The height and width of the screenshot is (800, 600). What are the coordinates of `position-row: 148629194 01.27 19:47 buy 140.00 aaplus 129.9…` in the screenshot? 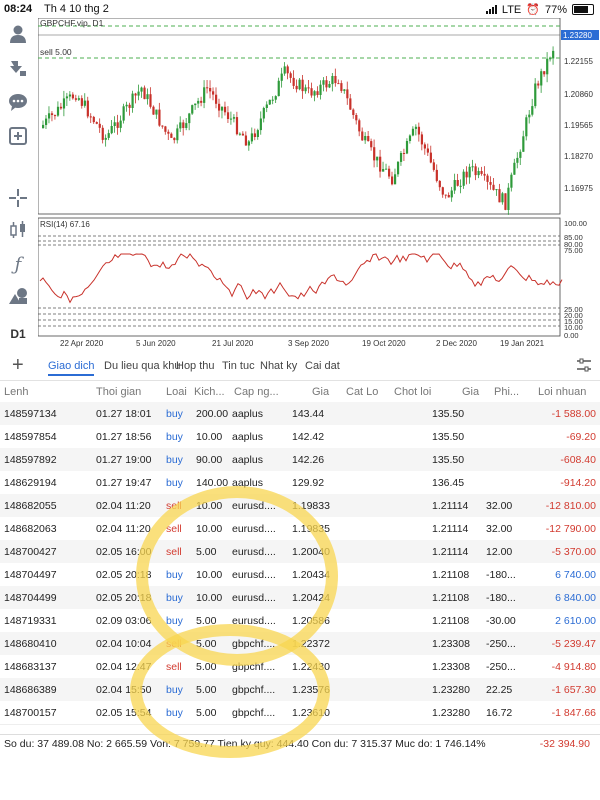 It's located at (300, 483).